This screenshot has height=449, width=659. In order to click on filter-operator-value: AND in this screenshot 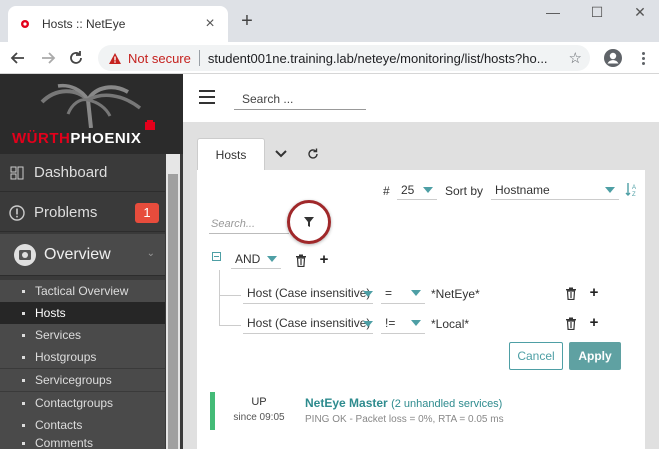, I will do `click(248, 259)`.